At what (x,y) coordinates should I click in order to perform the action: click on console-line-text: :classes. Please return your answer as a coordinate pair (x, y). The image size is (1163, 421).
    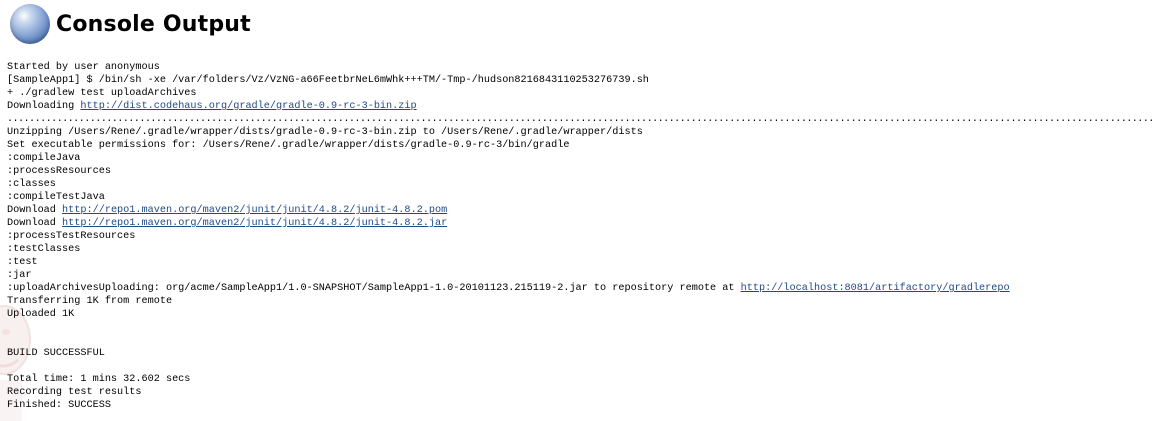
    Looking at the image, I should click on (31, 184).